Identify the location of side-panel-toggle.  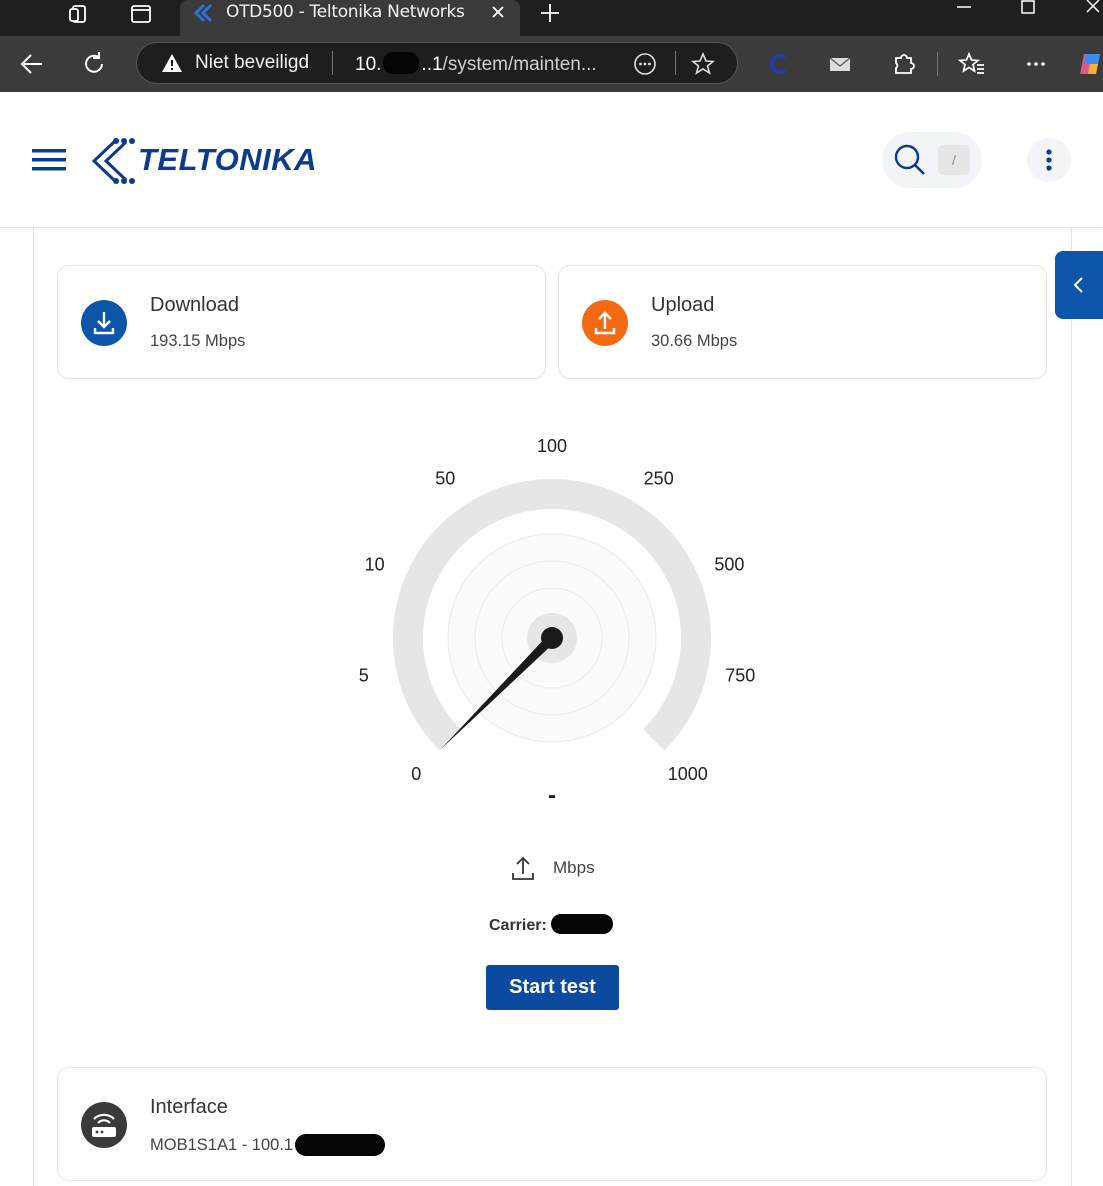
(1079, 285).